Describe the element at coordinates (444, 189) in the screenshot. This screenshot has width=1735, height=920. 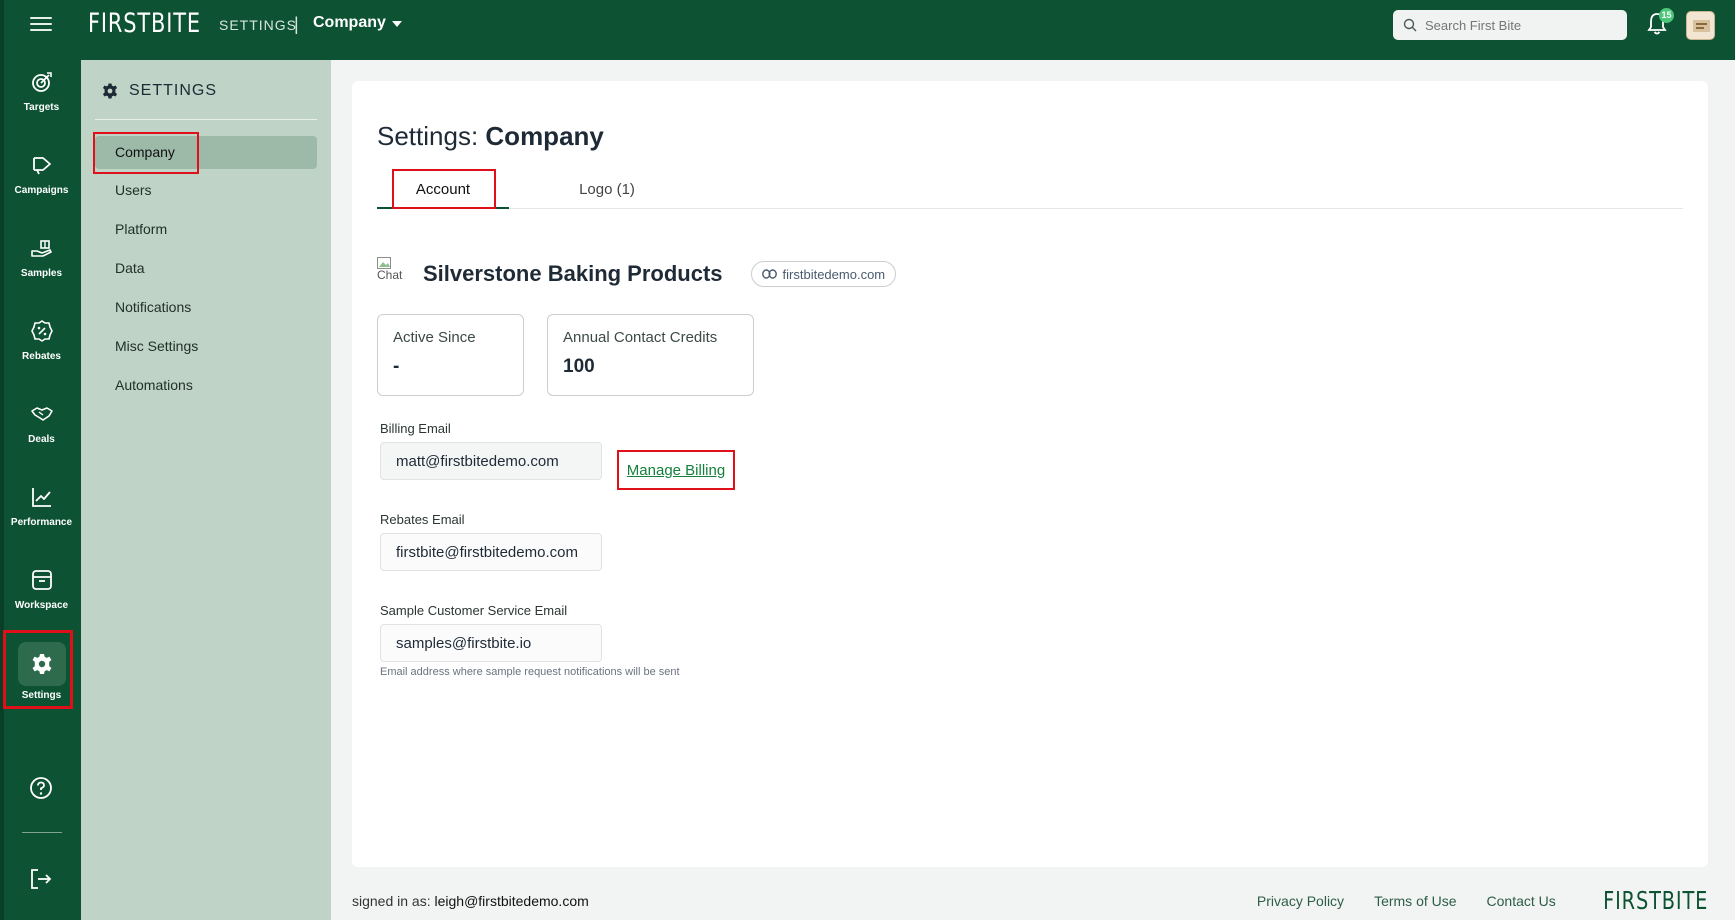
I see `account-tab-highlight-box` at that location.